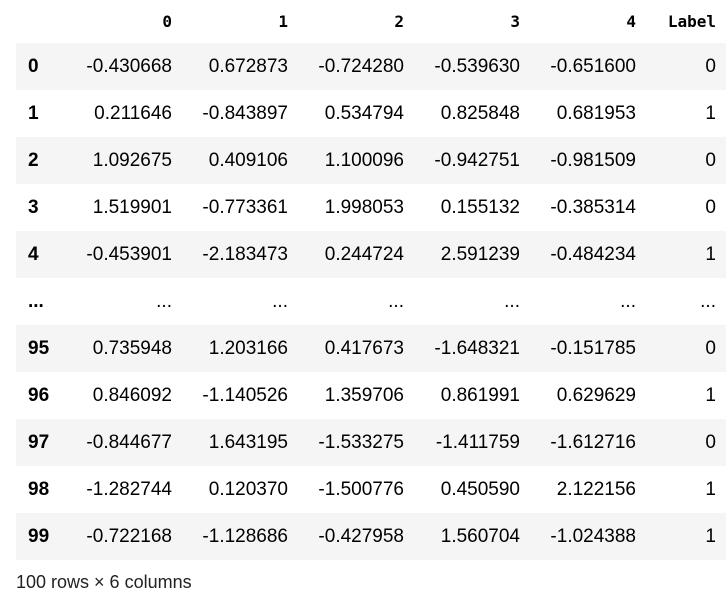 This screenshot has width=726, height=599. Describe the element at coordinates (245, 395) in the screenshot. I see `table-cell: -1.140526` at that location.